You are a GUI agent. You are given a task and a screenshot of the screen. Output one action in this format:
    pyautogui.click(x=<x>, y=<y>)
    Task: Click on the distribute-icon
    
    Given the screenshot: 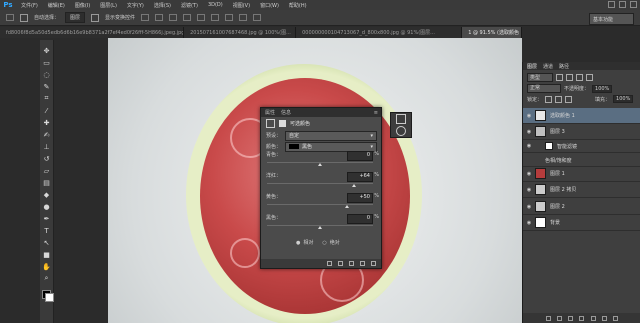 What is the action you would take?
    pyautogui.click(x=229, y=17)
    